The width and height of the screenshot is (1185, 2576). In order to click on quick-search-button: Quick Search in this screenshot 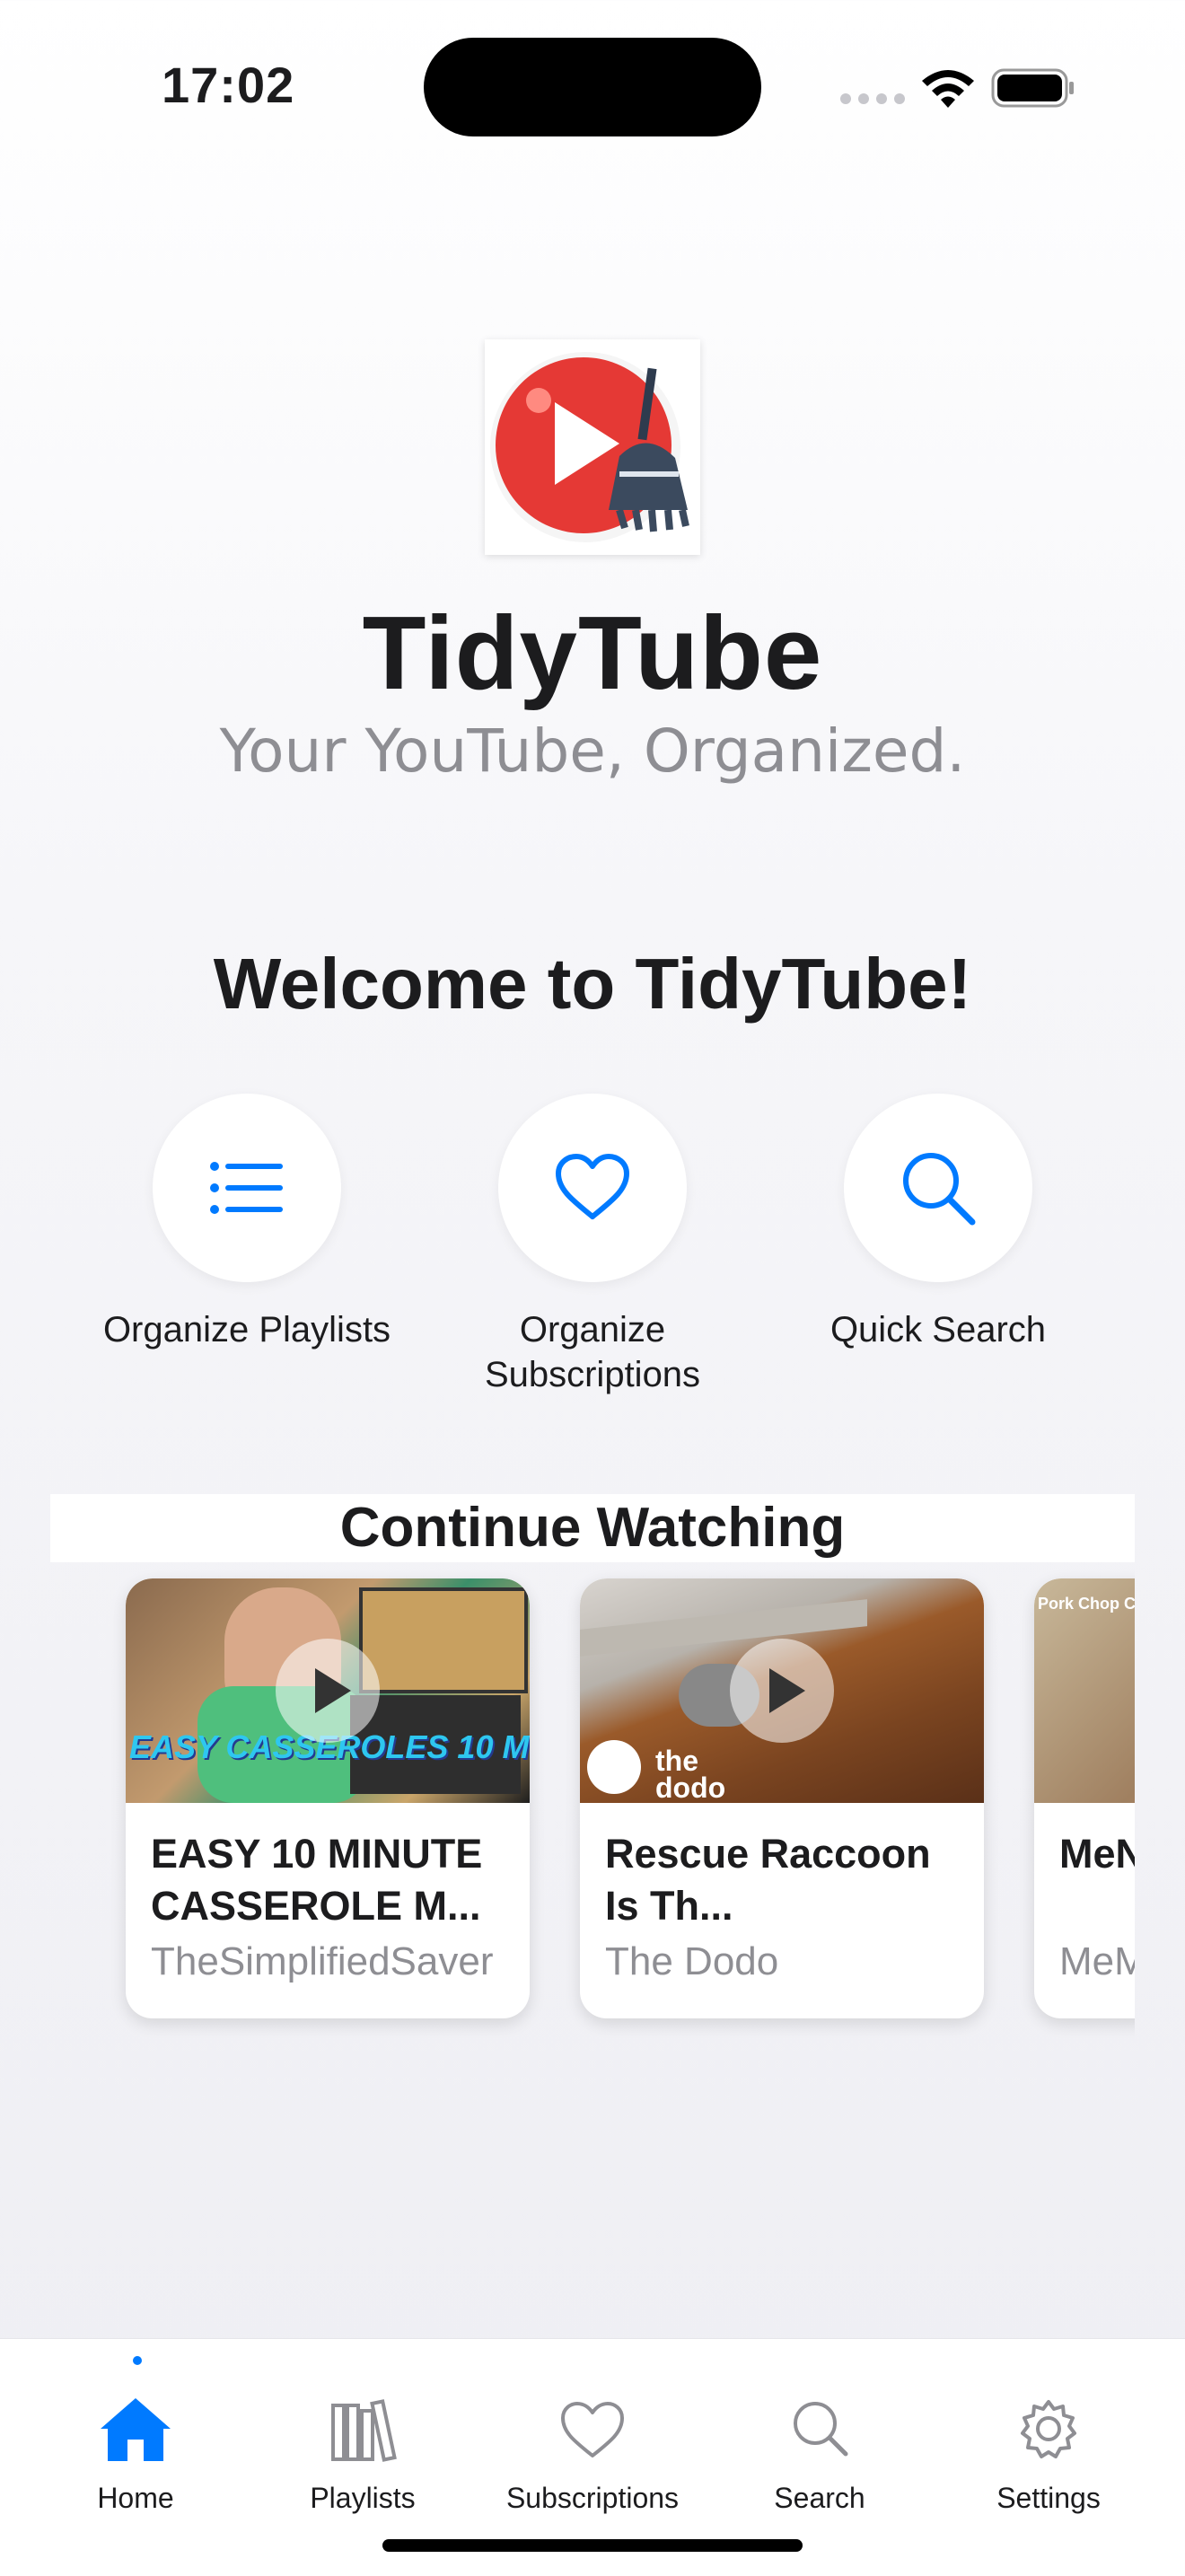, I will do `click(938, 1223)`.